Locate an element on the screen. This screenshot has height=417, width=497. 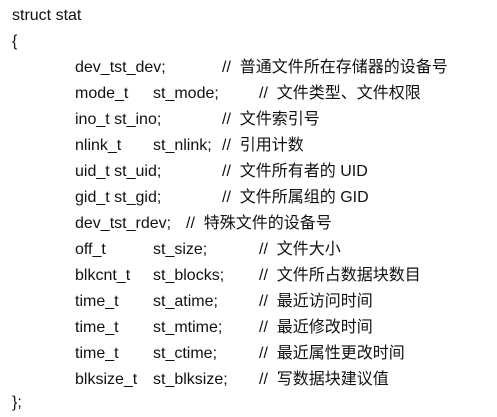
field-comment: // 文件类型、文件权限 is located at coordinates (340, 93).